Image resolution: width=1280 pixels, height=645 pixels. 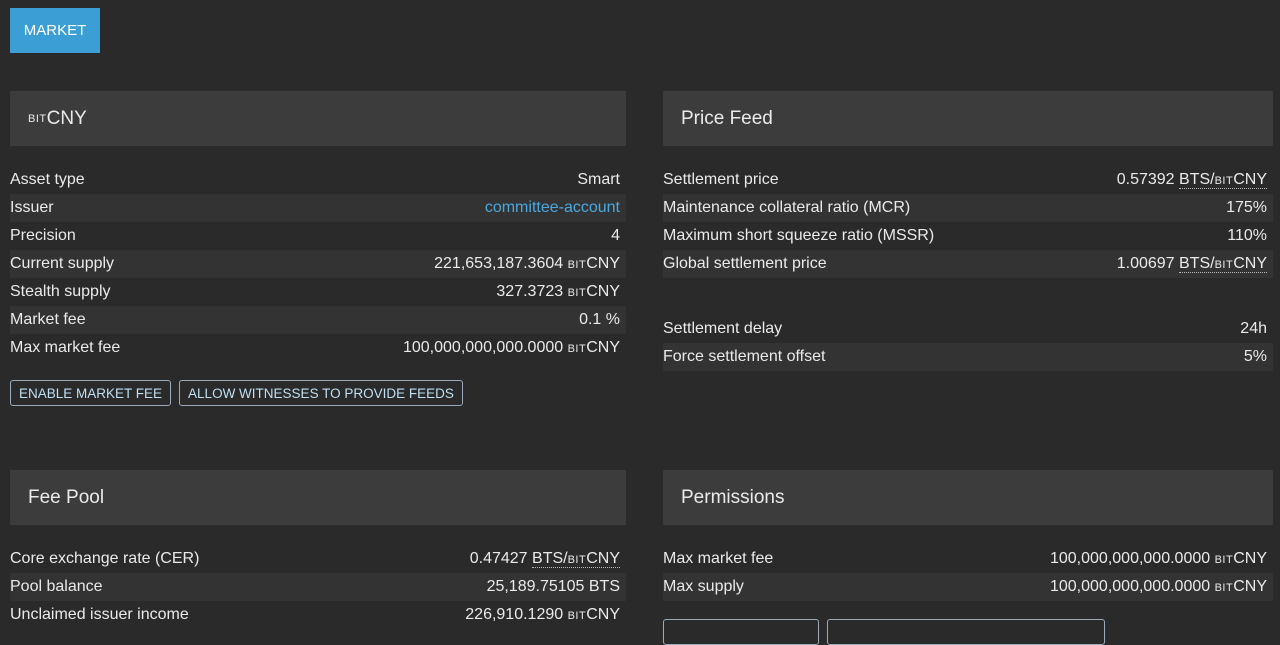 I want to click on row-value: 110%, so click(x=1247, y=235).